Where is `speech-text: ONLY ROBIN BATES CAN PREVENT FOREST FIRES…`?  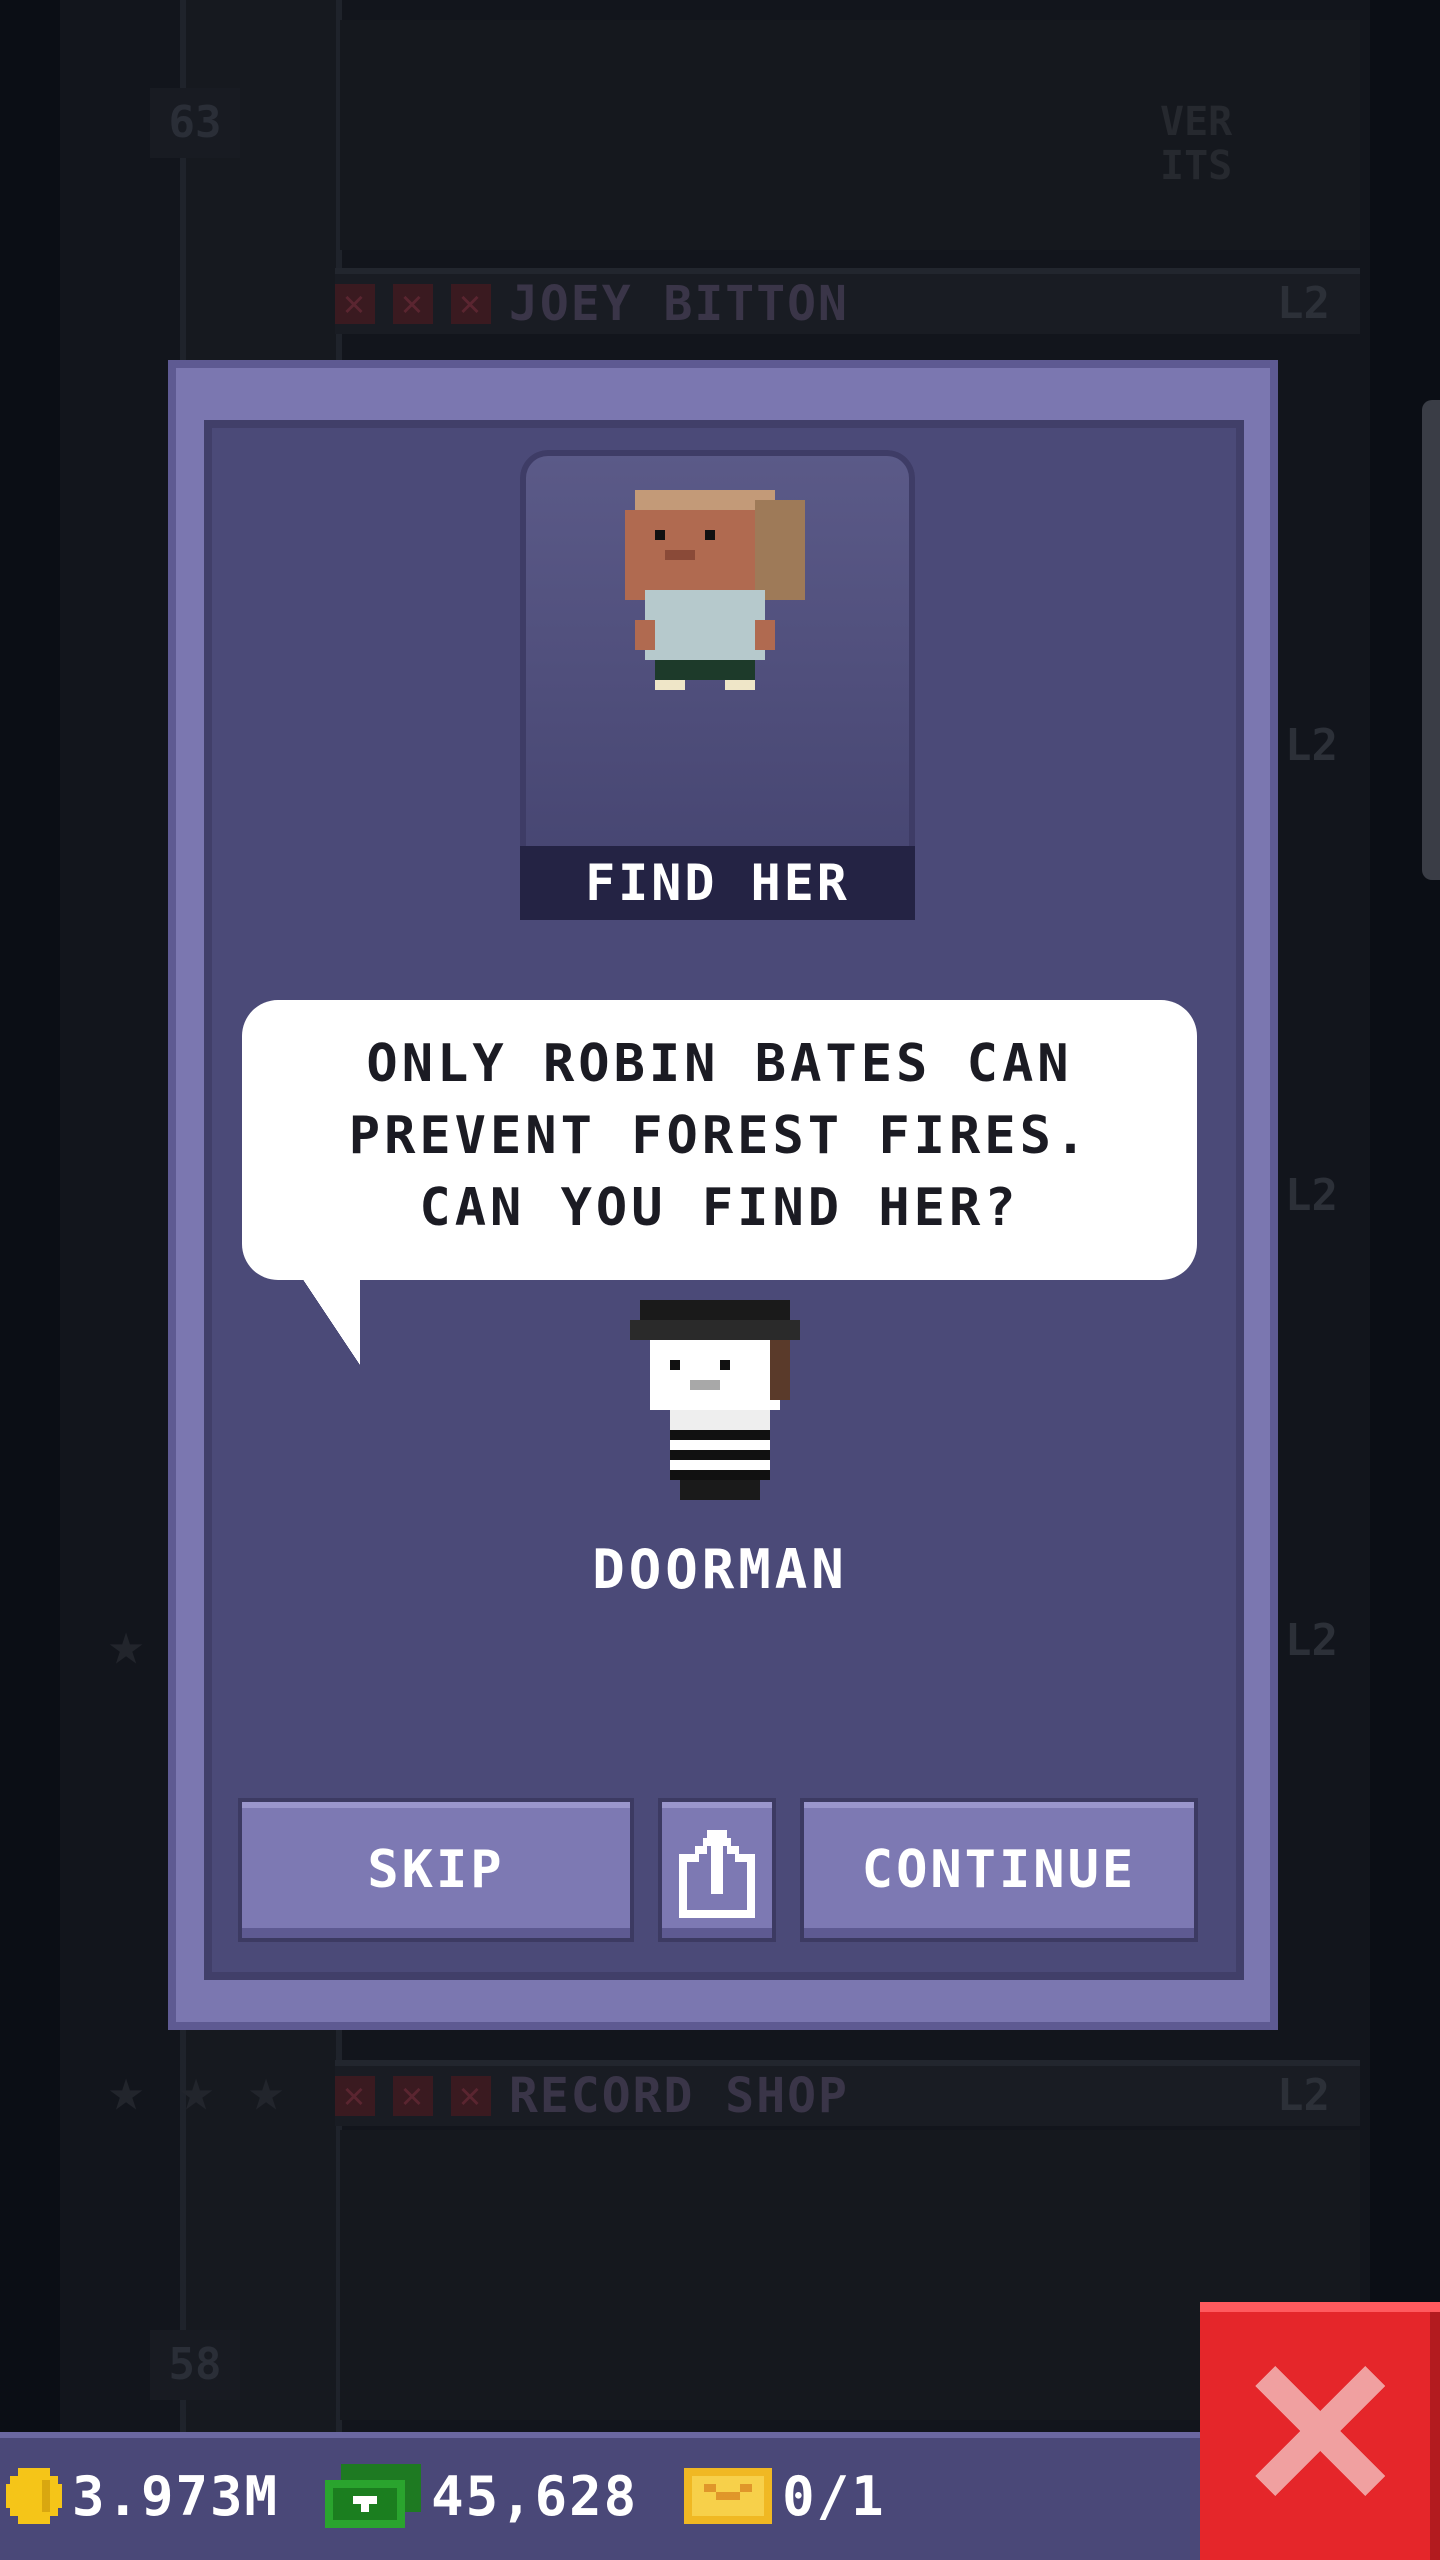 speech-text: ONLY ROBIN BATES CAN PREVENT FOREST FIRES… is located at coordinates (719, 1136).